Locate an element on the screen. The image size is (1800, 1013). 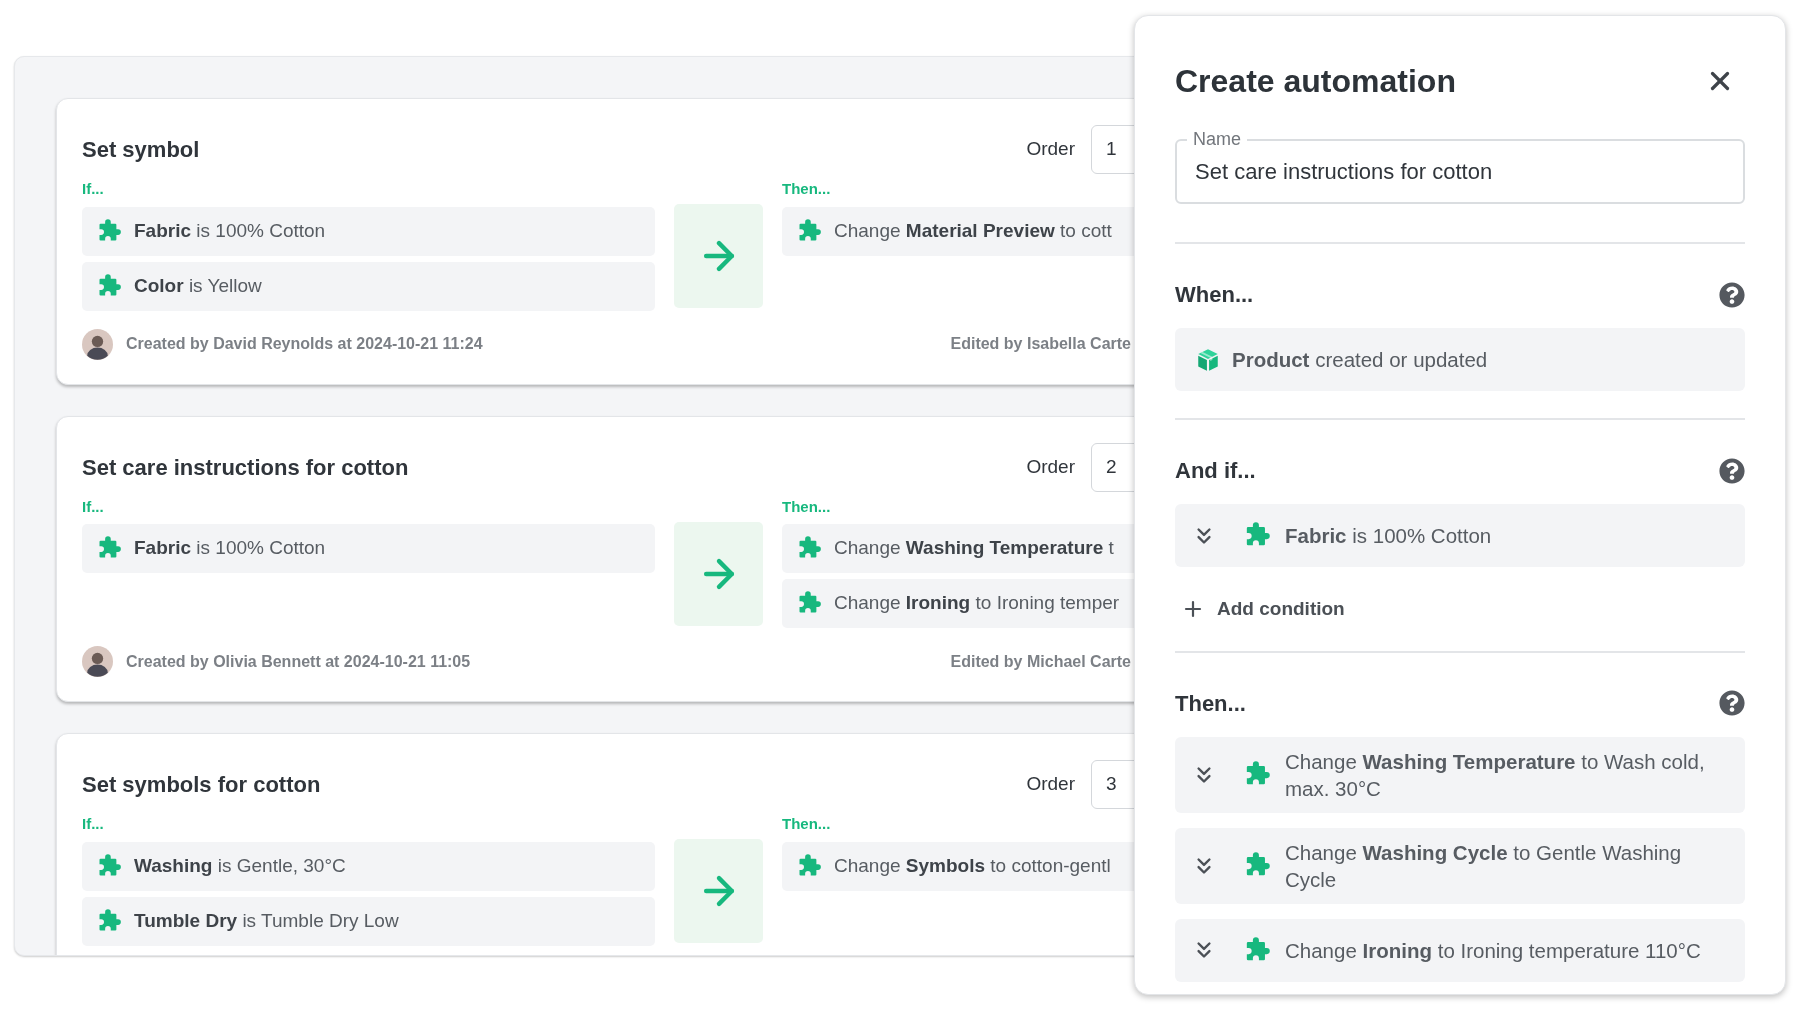
rule-title: Set symbol is located at coordinates (141, 150).